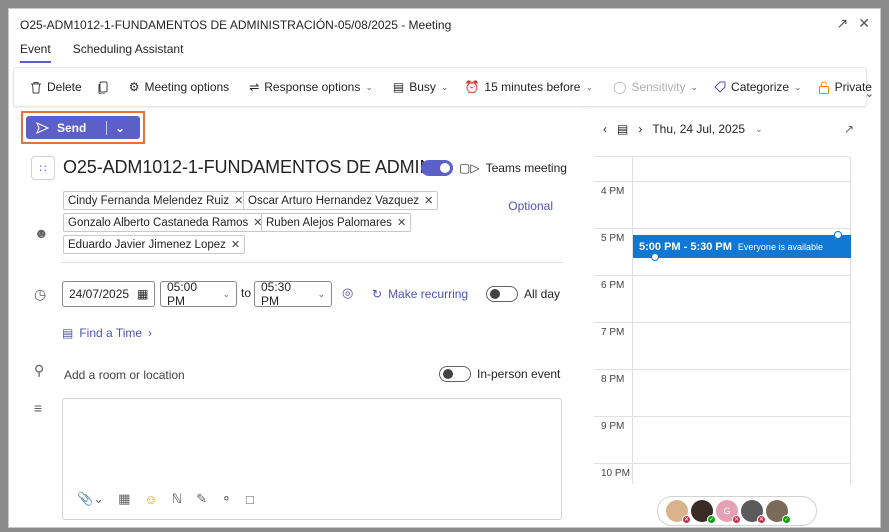 Image resolution: width=889 pixels, height=532 pixels. Describe the element at coordinates (736, 519) in the screenshot. I see `declined-status-icon: ✕` at that location.